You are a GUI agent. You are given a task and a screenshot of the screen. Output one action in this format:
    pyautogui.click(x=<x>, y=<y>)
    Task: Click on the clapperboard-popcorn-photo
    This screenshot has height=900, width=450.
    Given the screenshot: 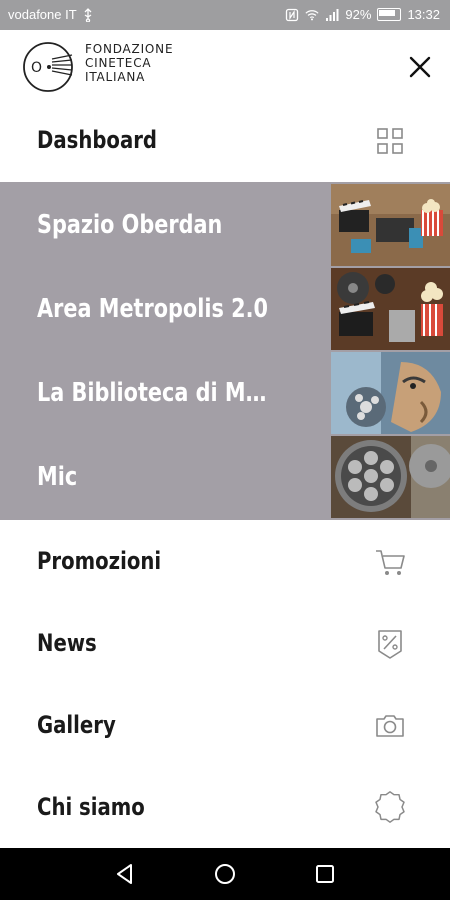 What is the action you would take?
    pyautogui.click(x=390, y=225)
    